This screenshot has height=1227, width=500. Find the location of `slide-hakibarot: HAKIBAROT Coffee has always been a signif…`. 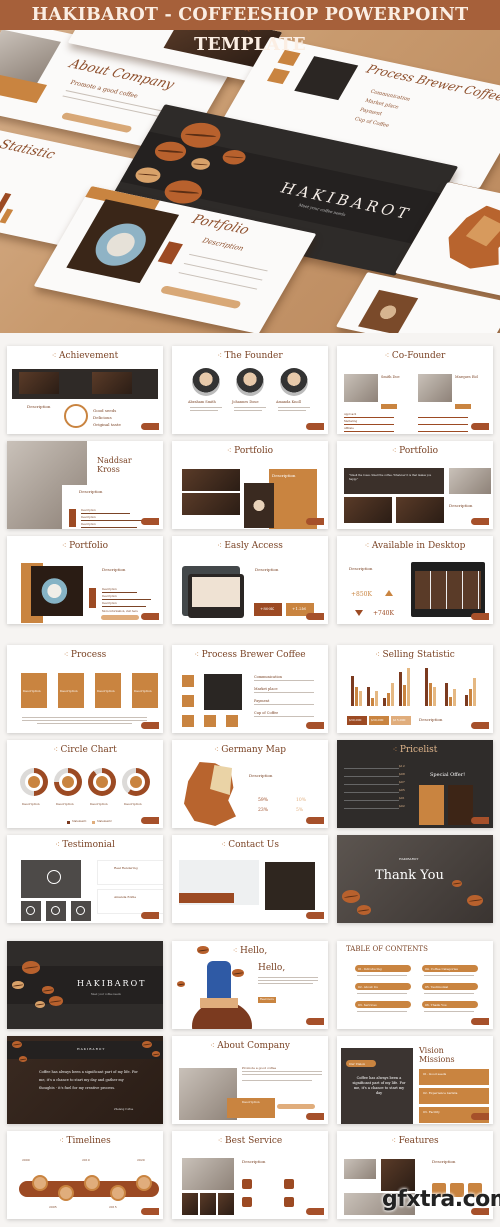

slide-hakibarot: HAKIBAROT Coffee has always been a signif… is located at coordinates (85, 1080).